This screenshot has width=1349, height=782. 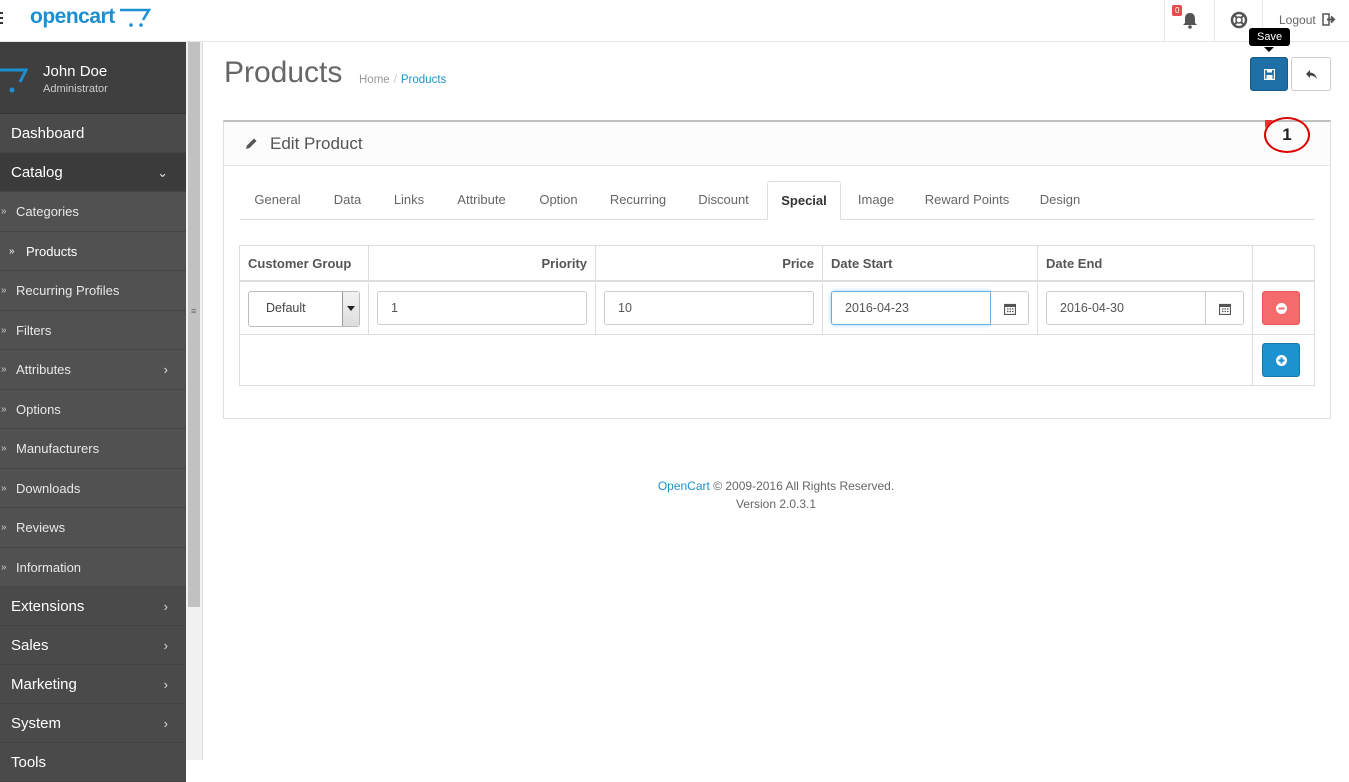 What do you see at coordinates (93, 606) in the screenshot?
I see `sidebar-item-extensions: Extensions ›` at bounding box center [93, 606].